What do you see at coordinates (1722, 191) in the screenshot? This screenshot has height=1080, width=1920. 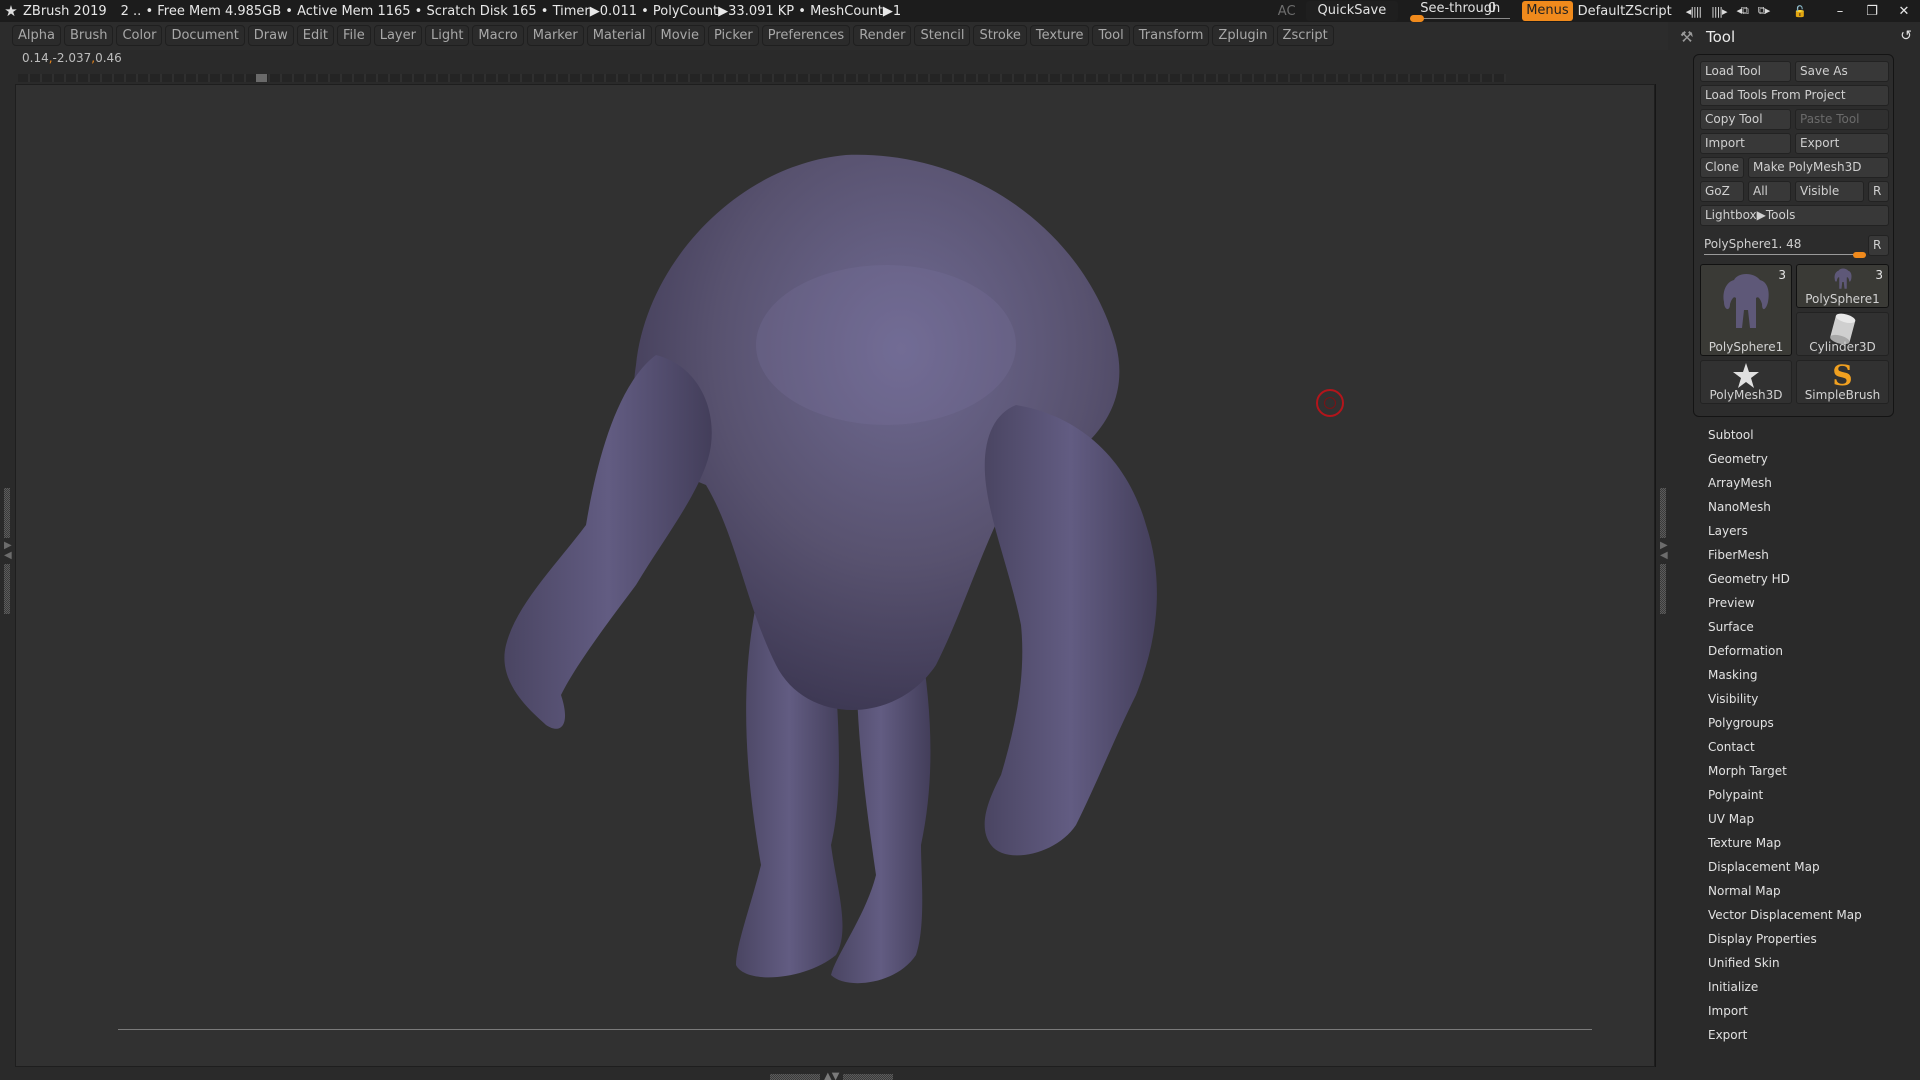 I see `goz-button: GoZ` at bounding box center [1722, 191].